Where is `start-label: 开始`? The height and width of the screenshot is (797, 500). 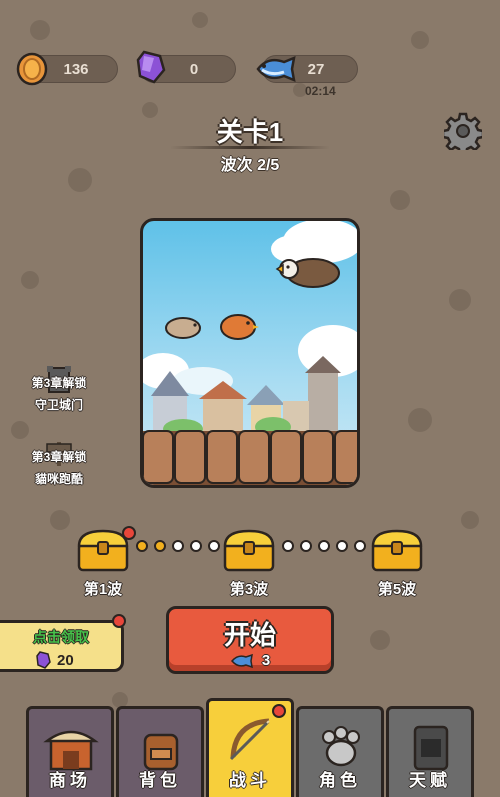
start-label: 开始 is located at coordinates (249, 635).